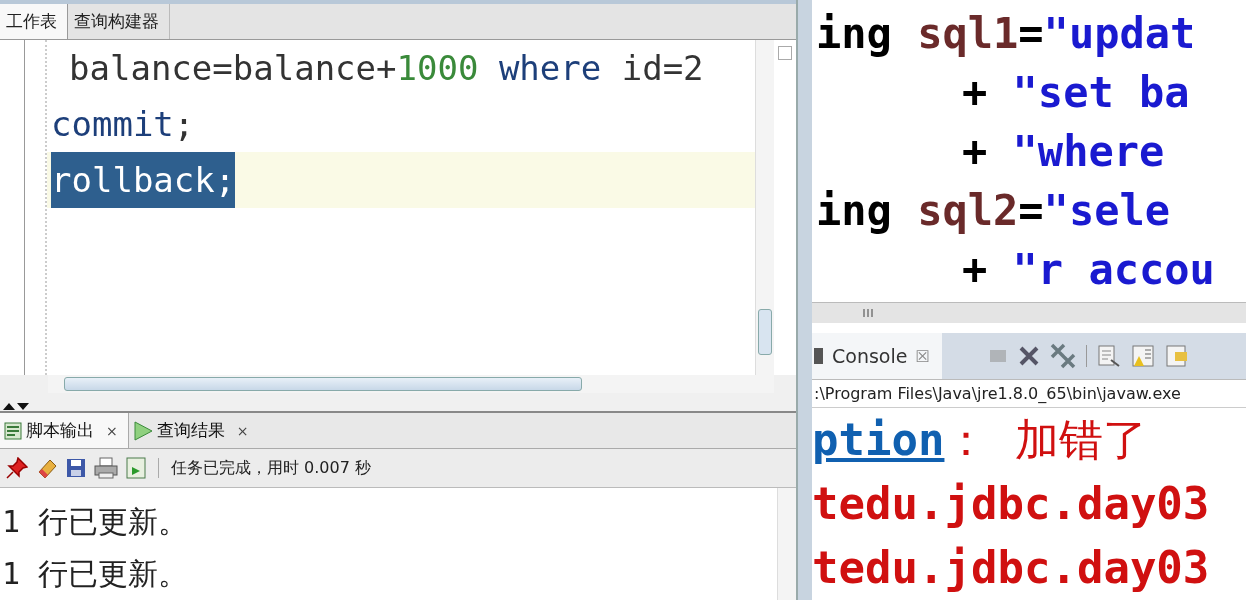 This screenshot has width=1246, height=600. Describe the element at coordinates (123, 124) in the screenshot. I see `code-line: commit;` at that location.